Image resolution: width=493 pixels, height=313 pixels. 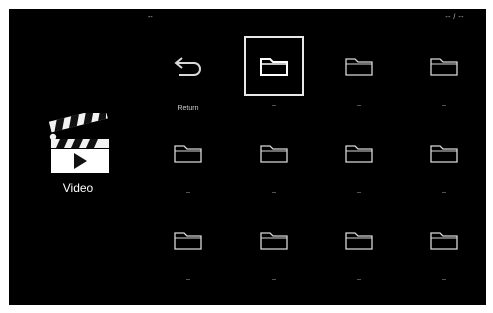 I want to click on clapperboard-icon, so click(x=78, y=143).